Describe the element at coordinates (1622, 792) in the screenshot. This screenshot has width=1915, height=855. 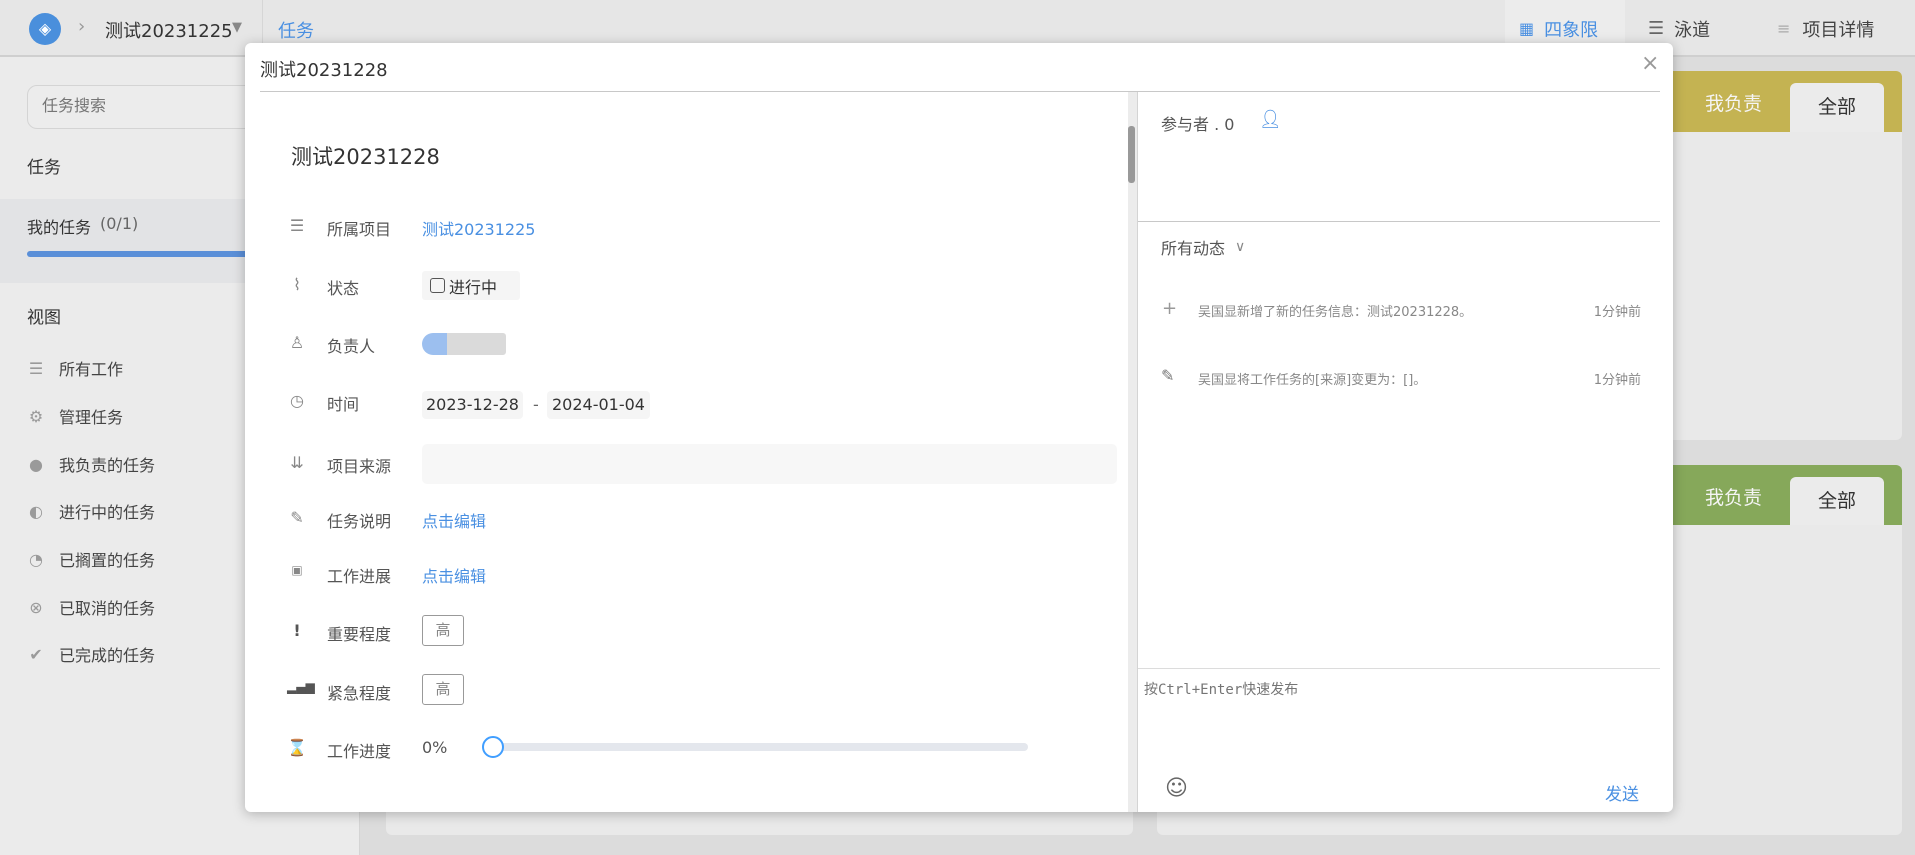
I see `send-button: 发送` at that location.